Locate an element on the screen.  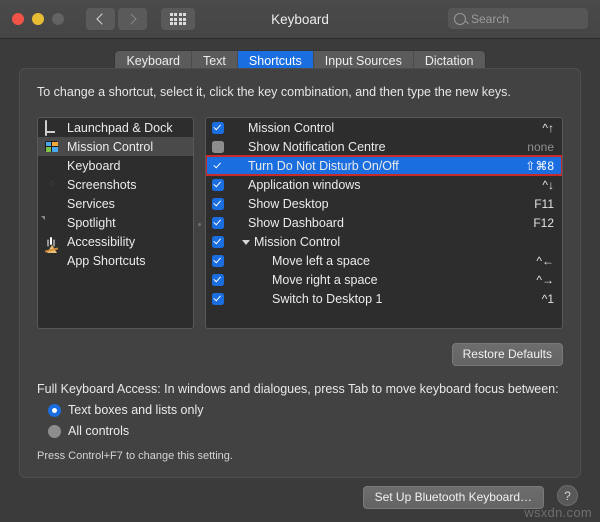
screenshots-icon is located at coordinates (52, 184).